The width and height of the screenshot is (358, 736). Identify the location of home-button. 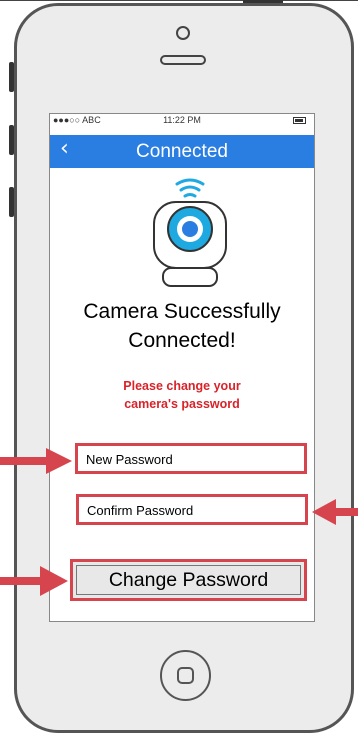
(185, 675).